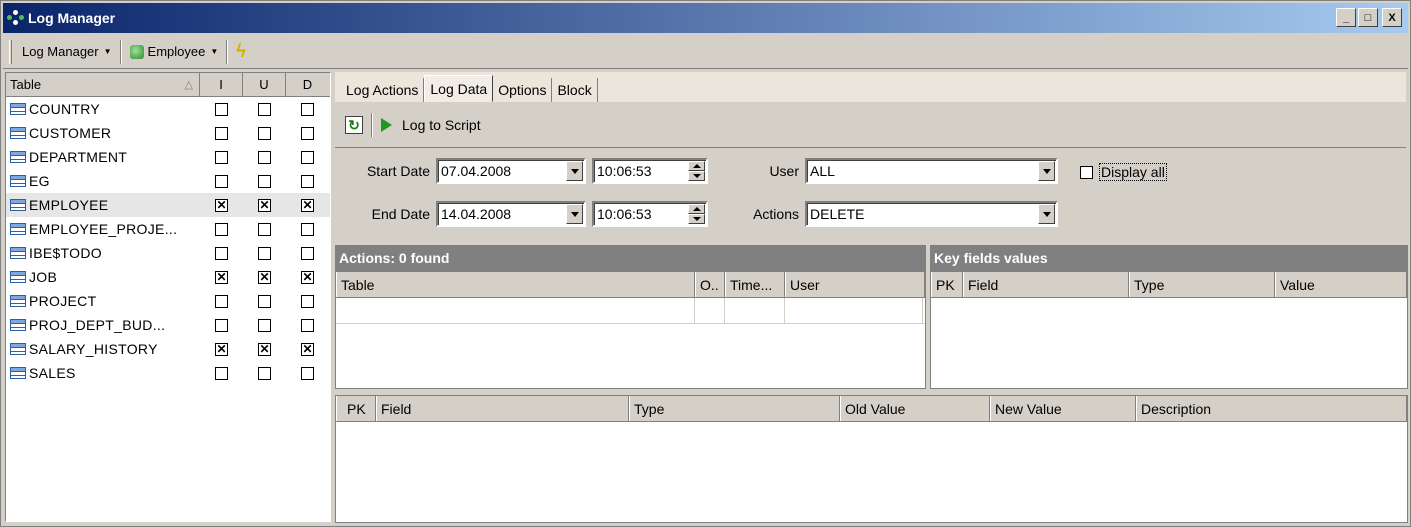 The image size is (1411, 527). What do you see at coordinates (307, 84) in the screenshot?
I see `column-header-delete: D` at bounding box center [307, 84].